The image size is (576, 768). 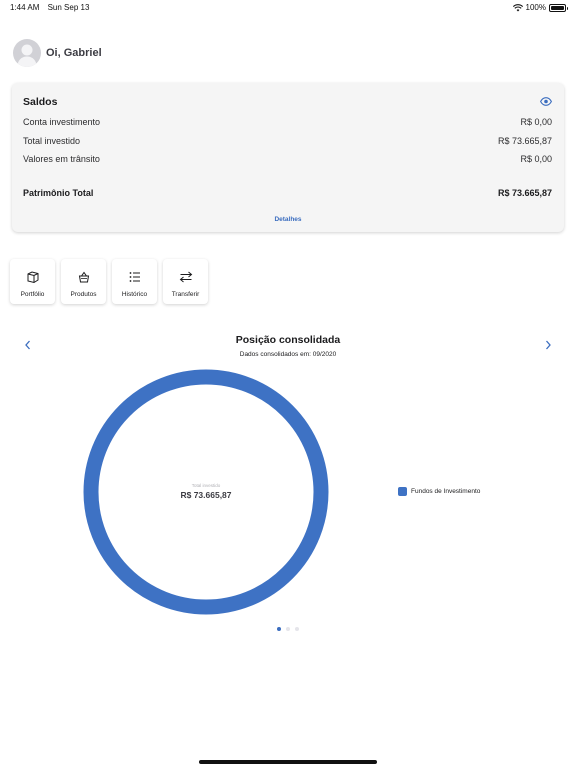 What do you see at coordinates (287, 122) in the screenshot?
I see `balance-row-conta: Conta investimento R$ 0,00` at bounding box center [287, 122].